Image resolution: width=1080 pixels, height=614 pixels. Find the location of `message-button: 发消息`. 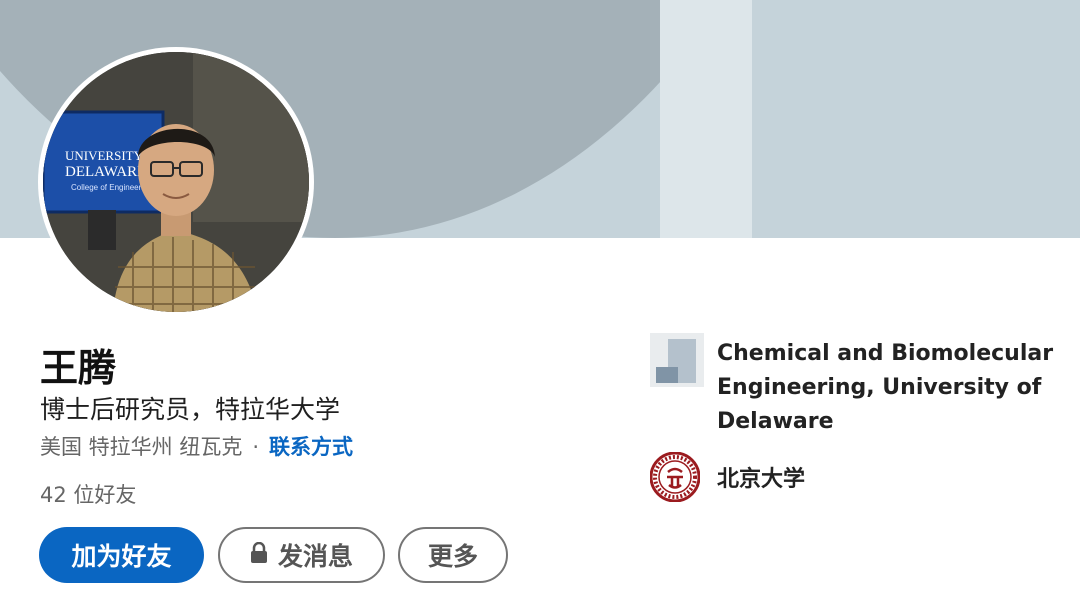

message-button: 发消息 is located at coordinates (301, 555).